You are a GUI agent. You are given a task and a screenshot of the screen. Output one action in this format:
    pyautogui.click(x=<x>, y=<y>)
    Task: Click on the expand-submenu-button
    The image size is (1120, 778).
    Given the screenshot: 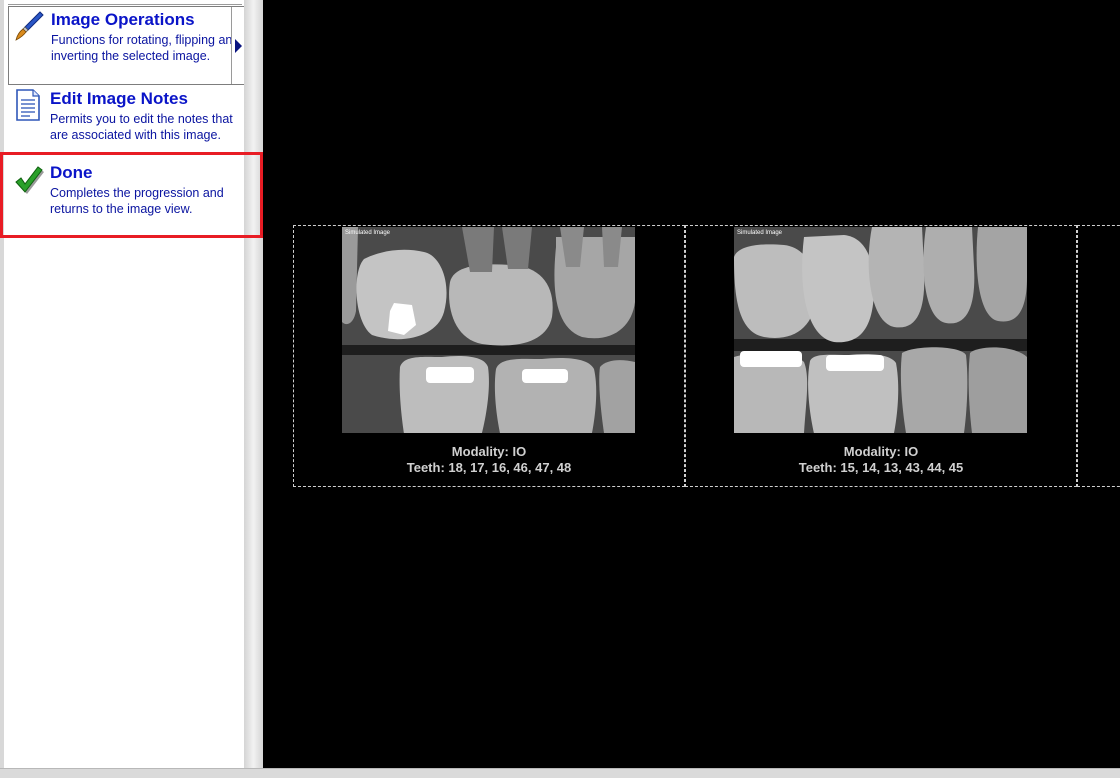 What is the action you would take?
    pyautogui.click(x=237, y=45)
    